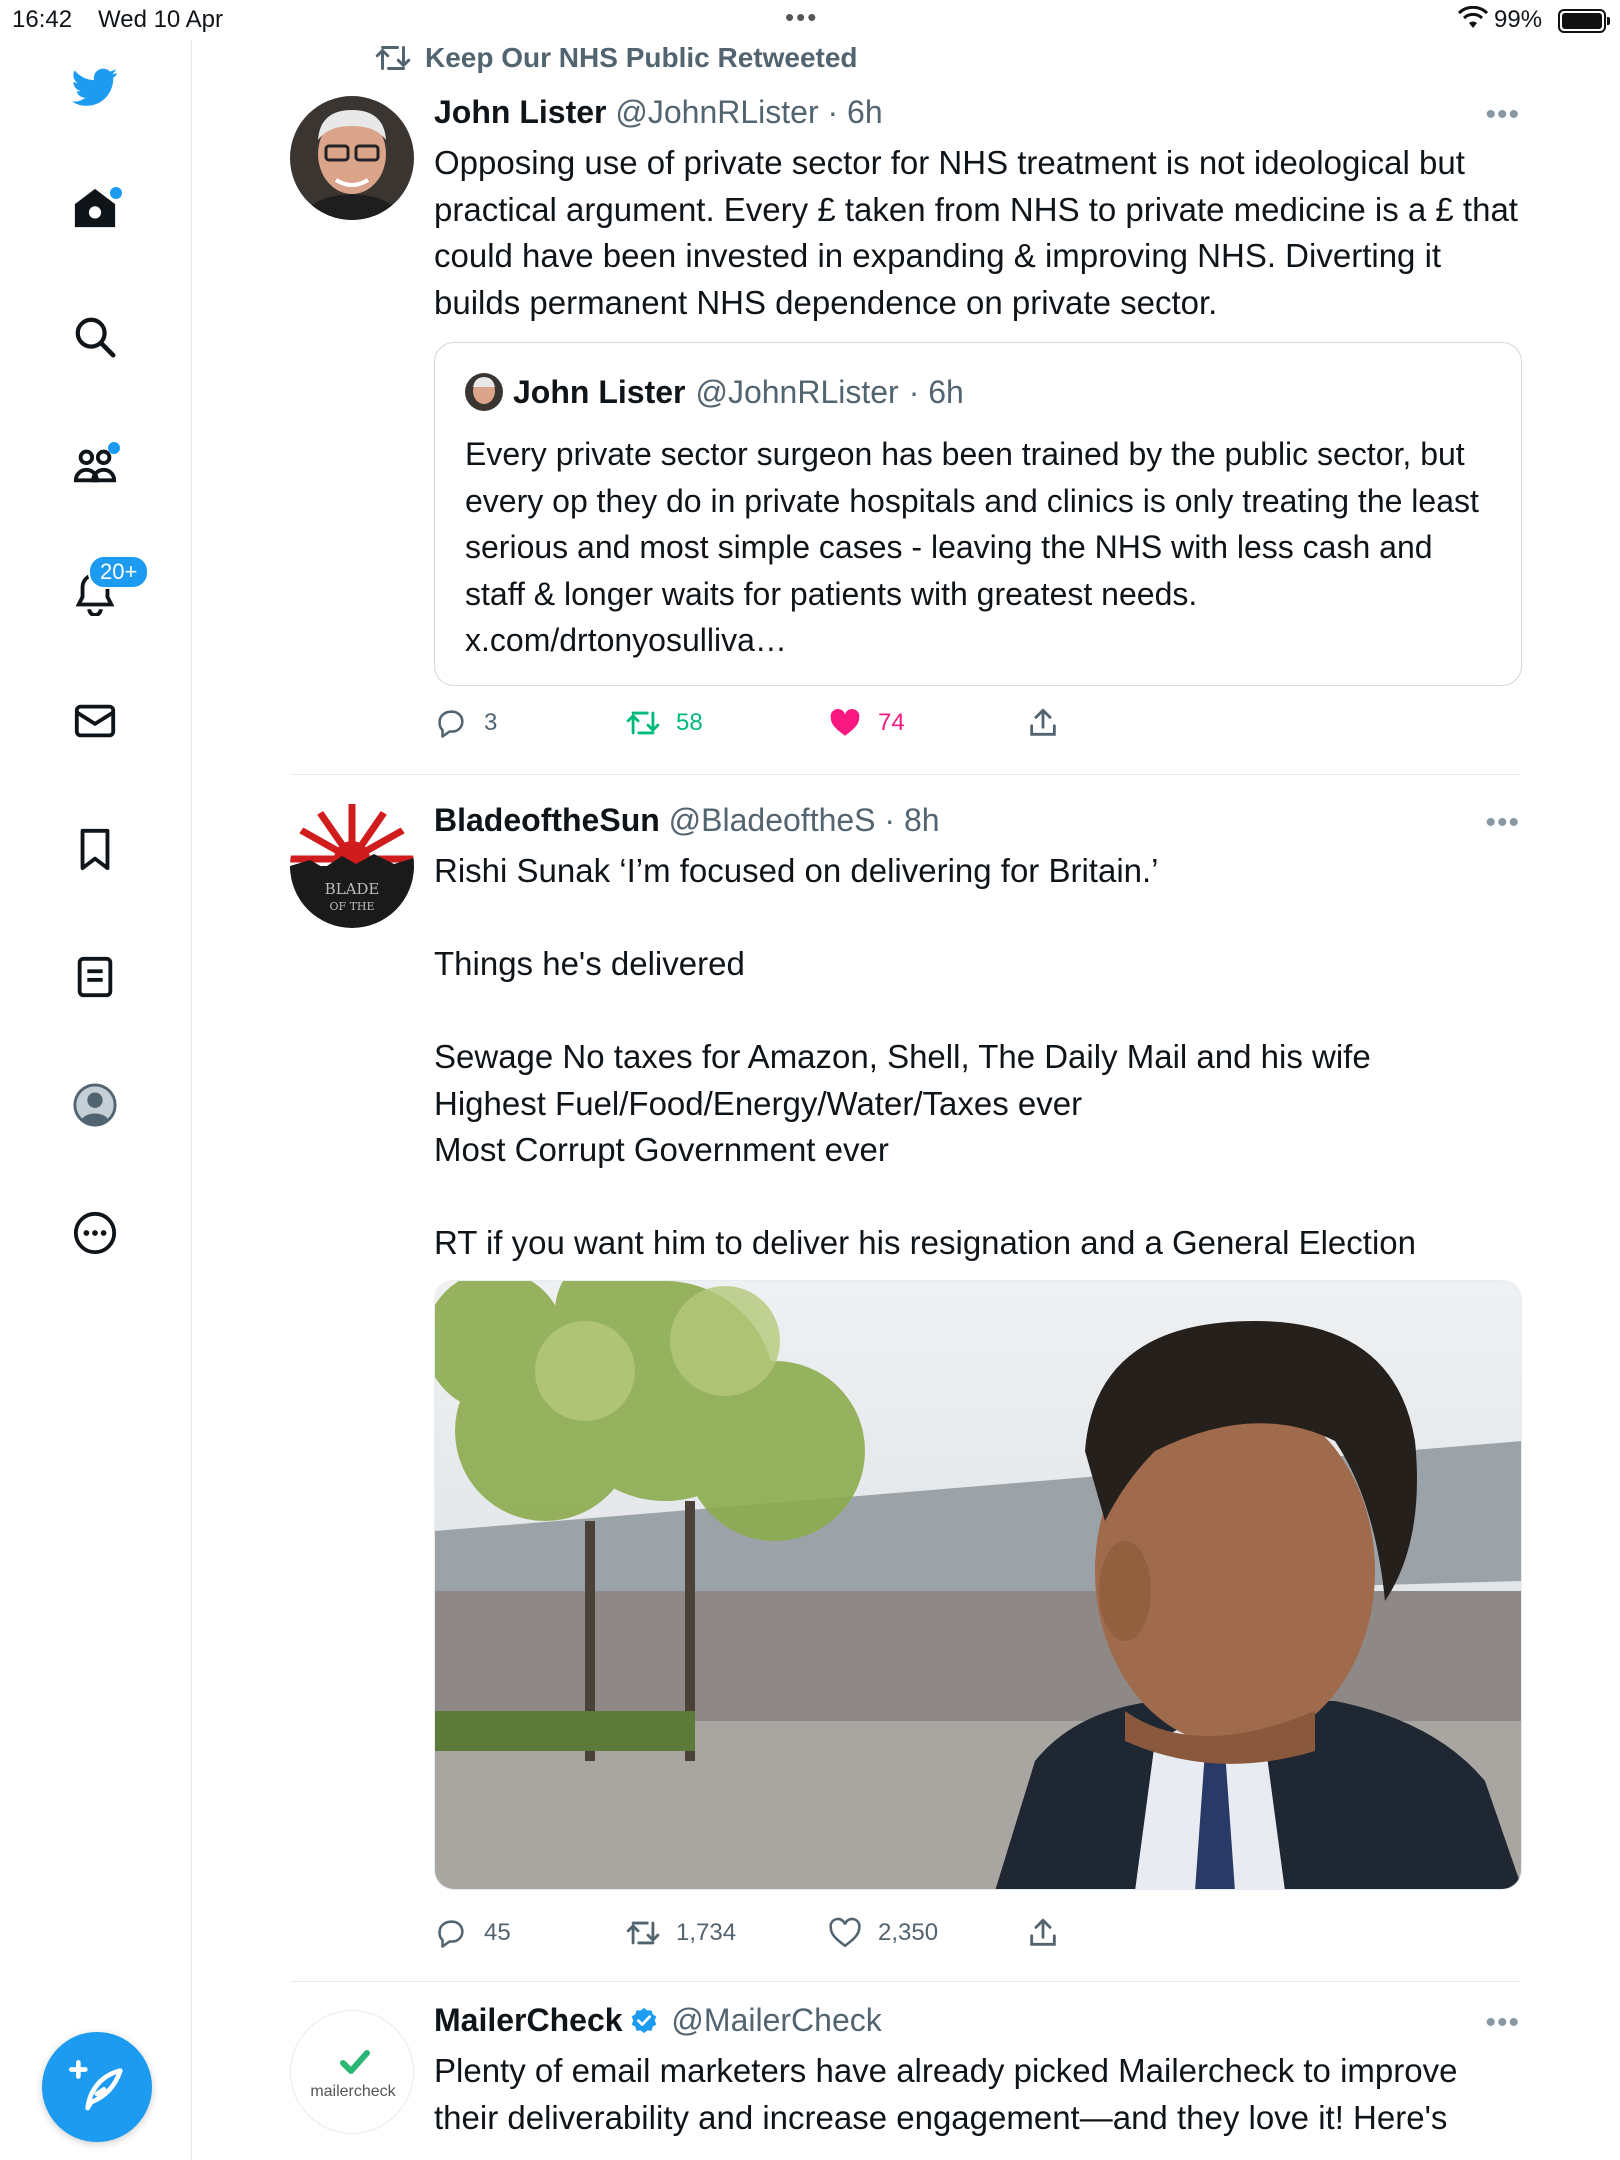 The image size is (1620, 2160). Describe the element at coordinates (977, 112) in the screenshot. I see `tweet-header: John Lister @JohnRLister · 6h` at that location.